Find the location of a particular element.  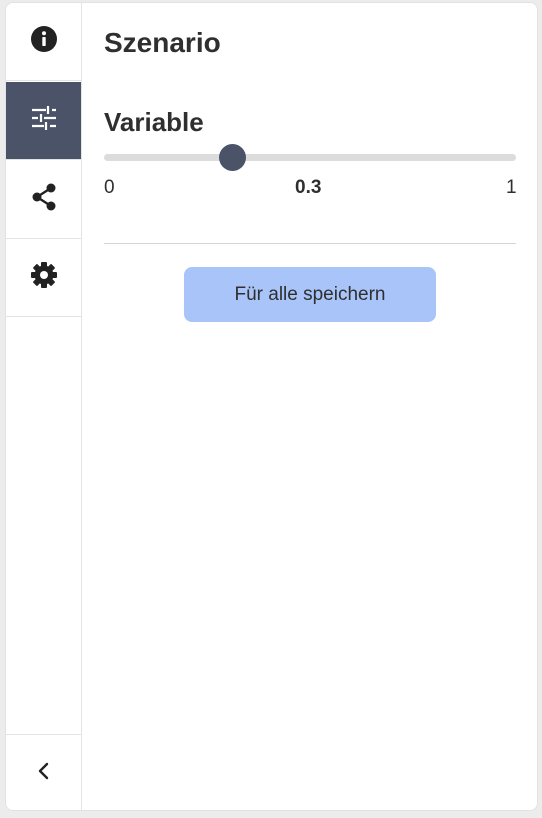

variable-label: Variable is located at coordinates (154, 122).